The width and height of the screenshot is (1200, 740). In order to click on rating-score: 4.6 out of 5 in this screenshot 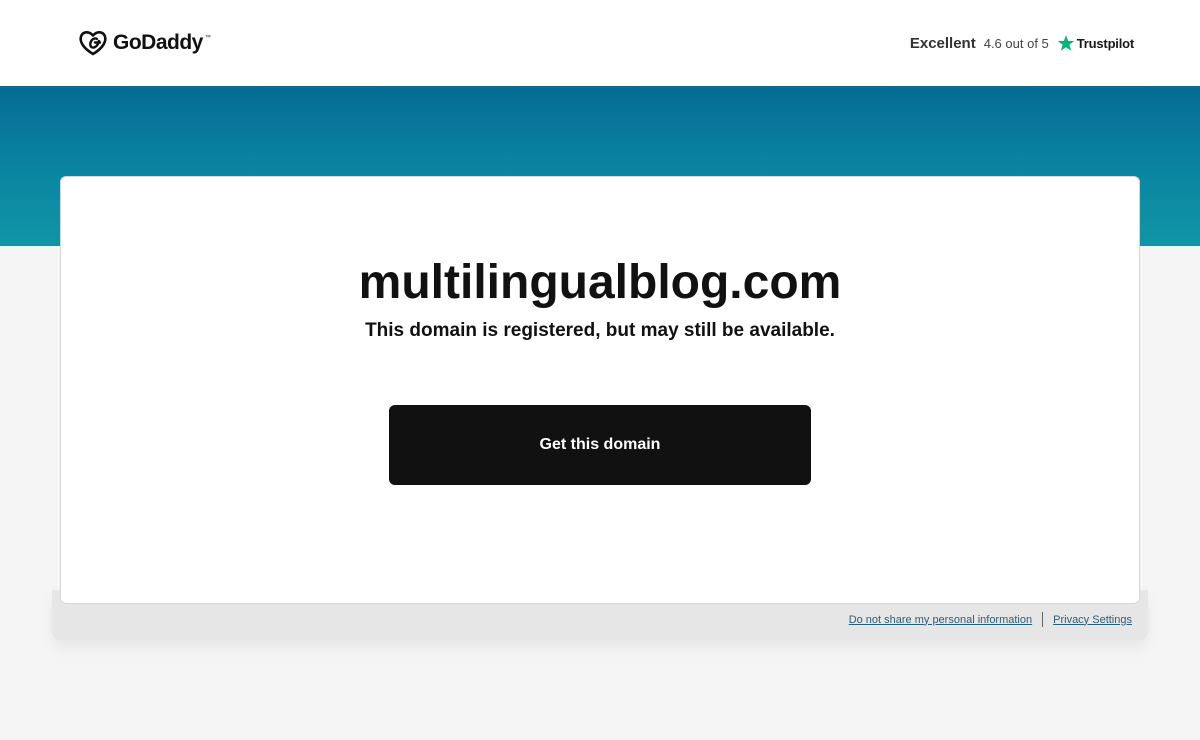, I will do `click(1016, 43)`.